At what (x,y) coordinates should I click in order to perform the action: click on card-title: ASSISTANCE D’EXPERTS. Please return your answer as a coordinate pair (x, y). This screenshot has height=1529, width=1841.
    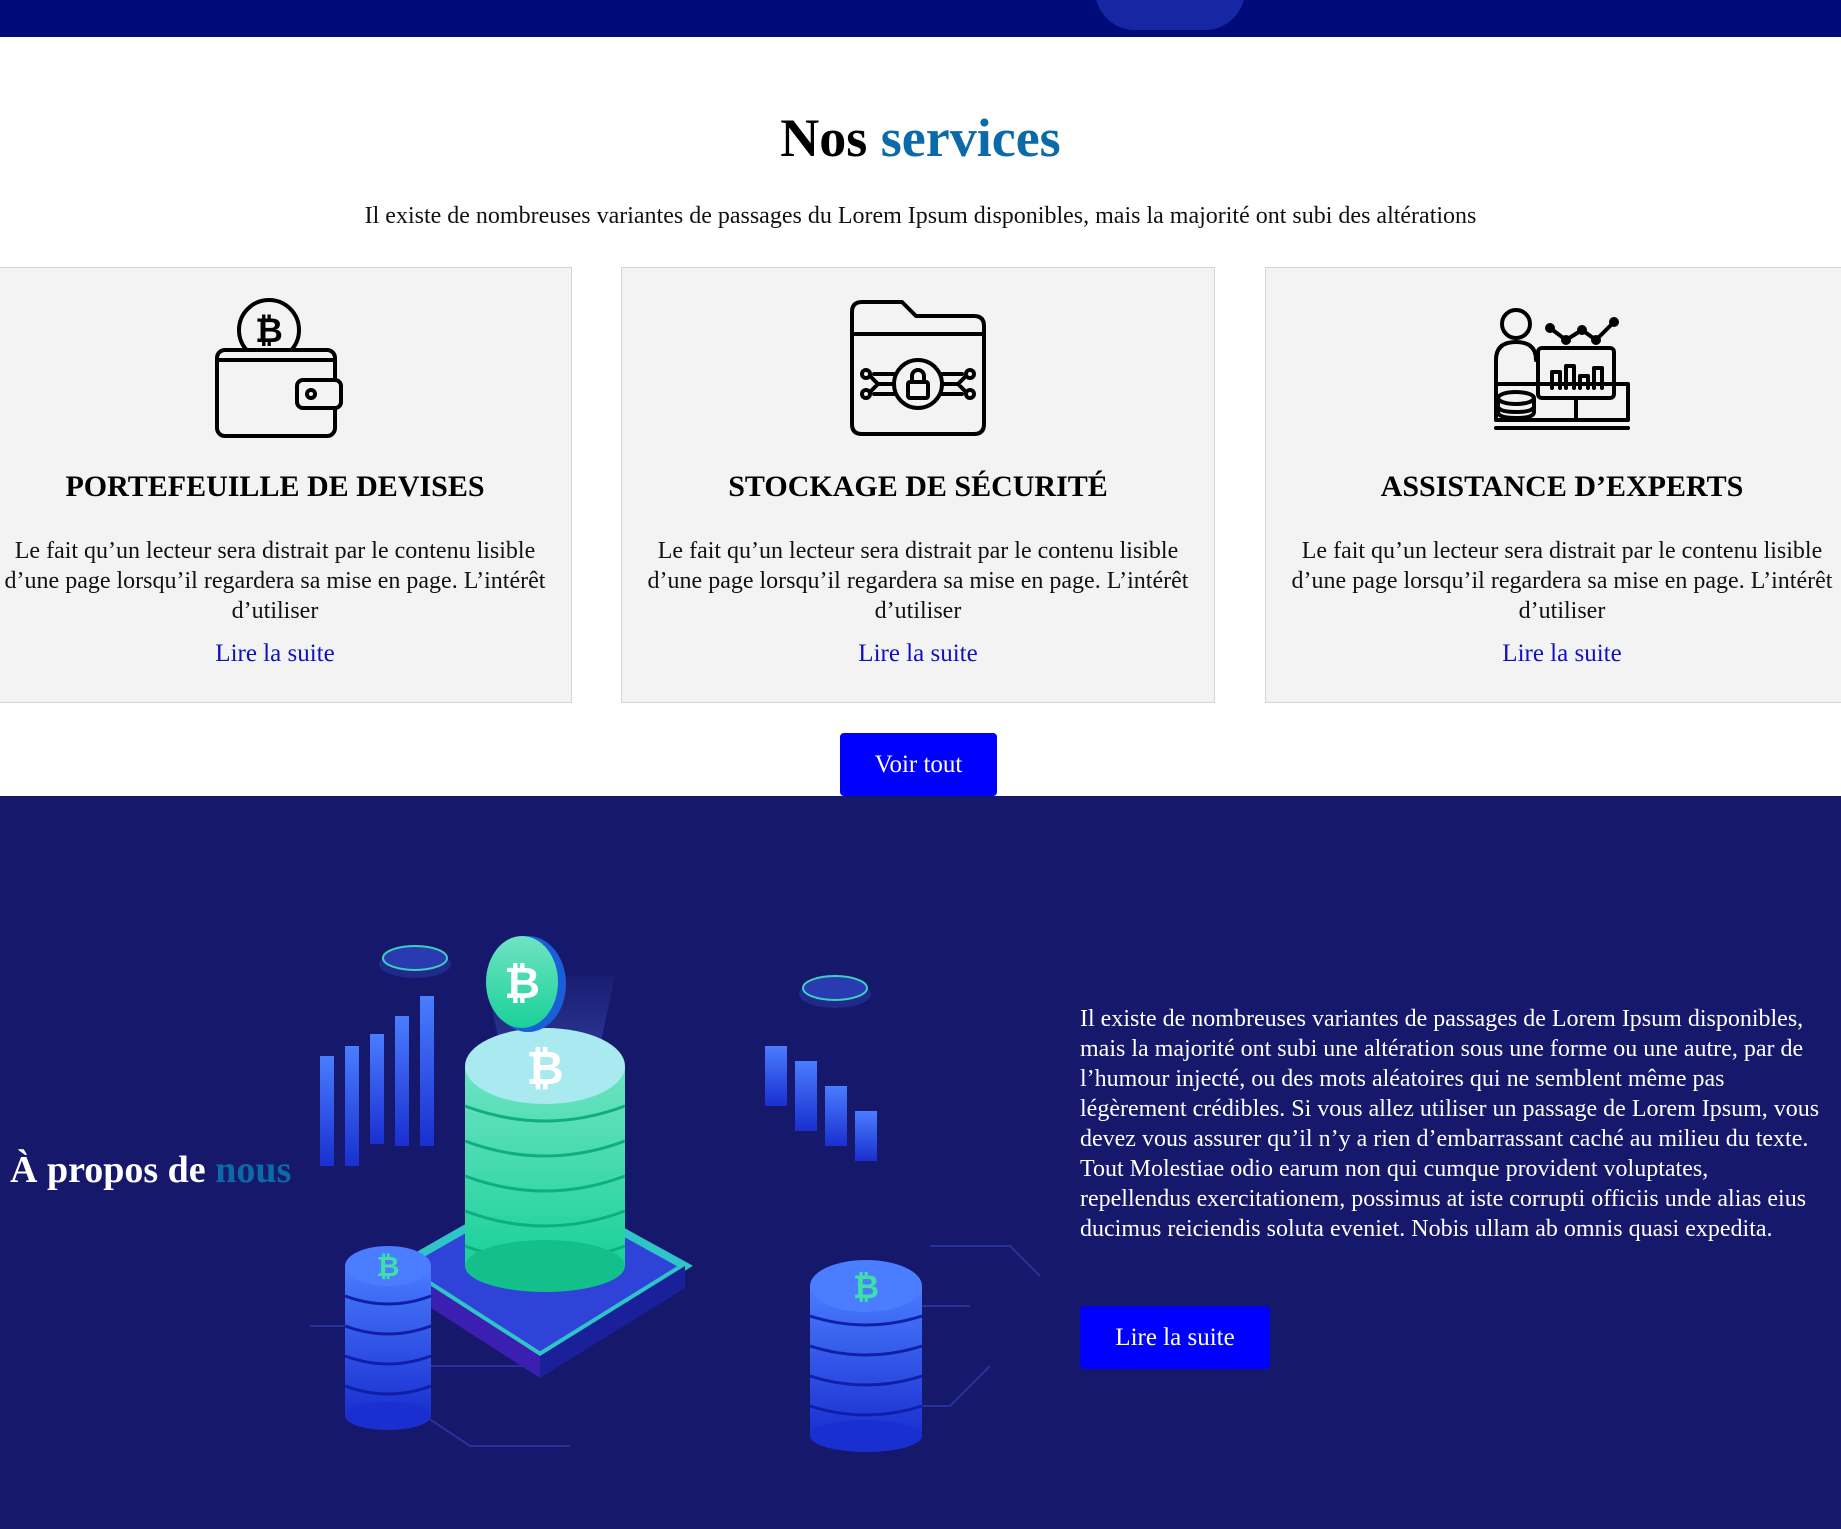
    Looking at the image, I should click on (1562, 486).